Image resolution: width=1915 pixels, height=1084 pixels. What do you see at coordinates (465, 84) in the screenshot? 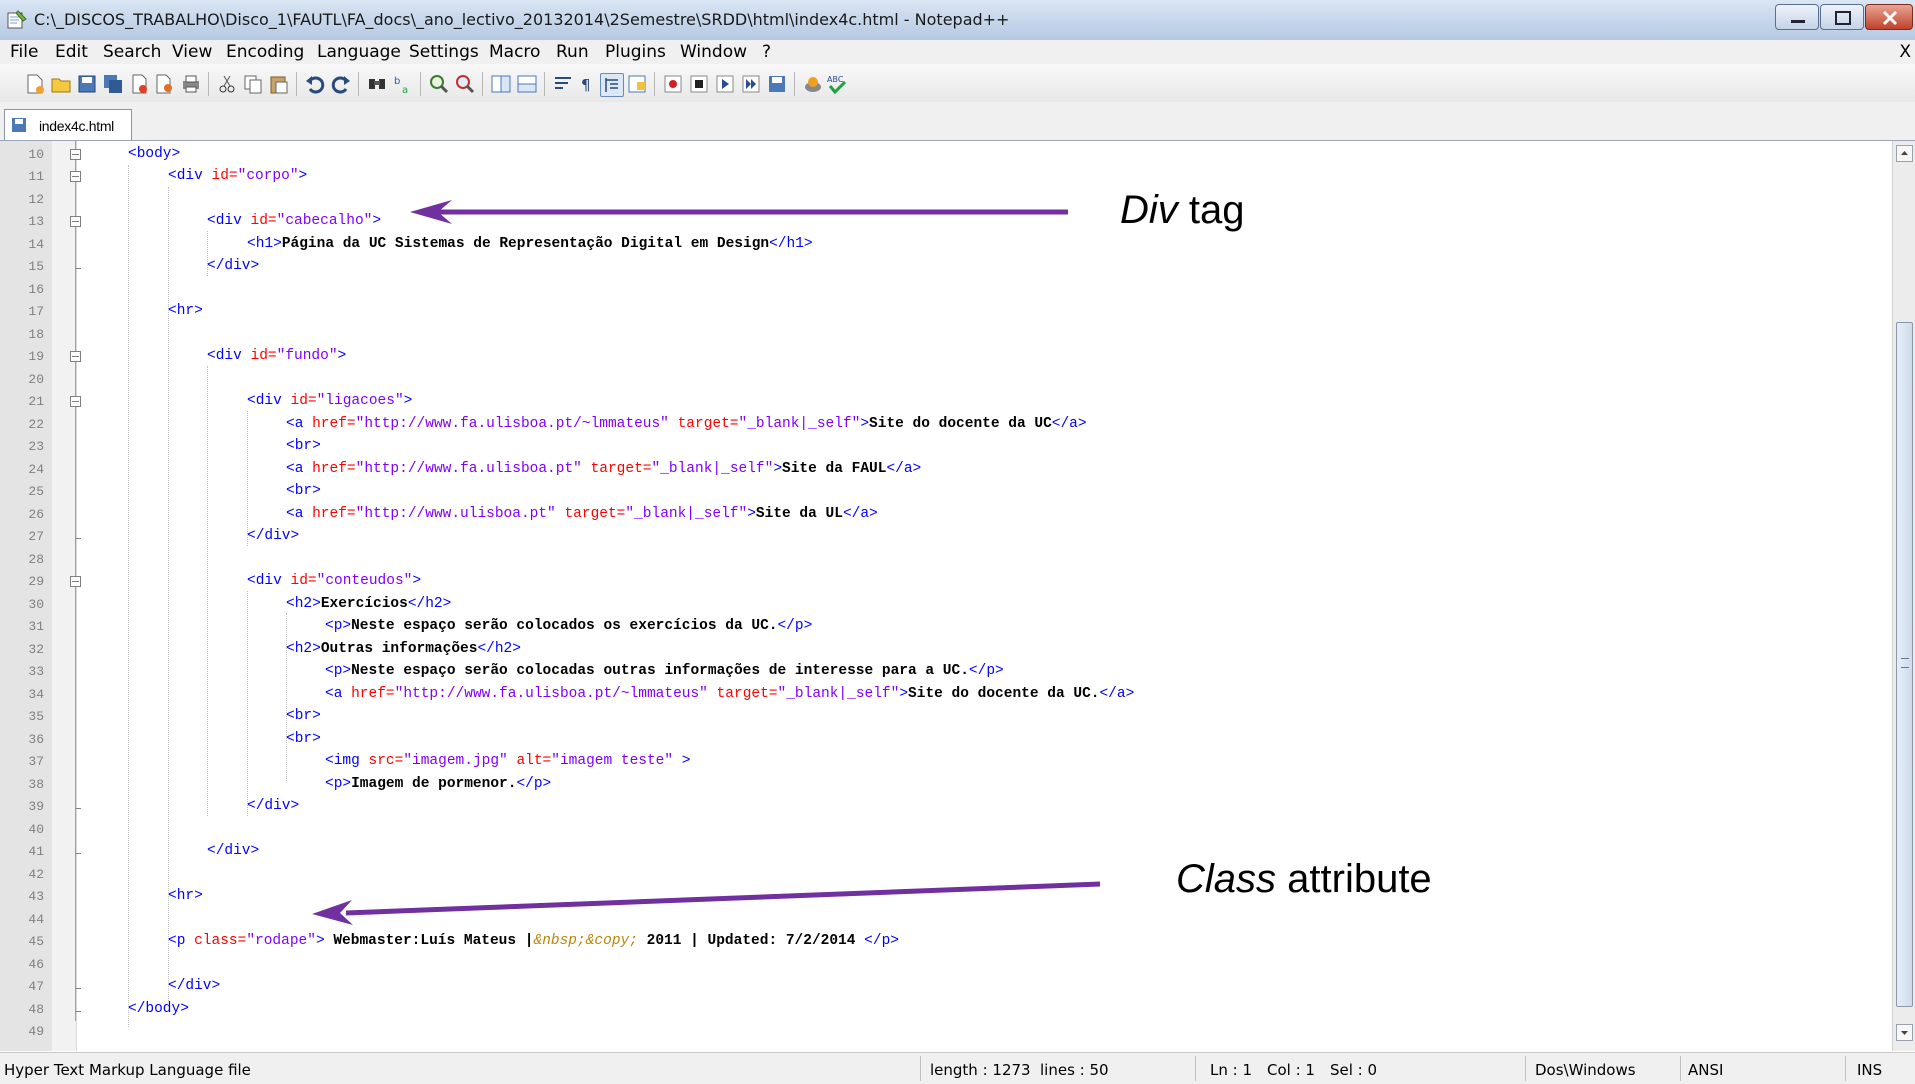
I see `zoom-out-icon` at bounding box center [465, 84].